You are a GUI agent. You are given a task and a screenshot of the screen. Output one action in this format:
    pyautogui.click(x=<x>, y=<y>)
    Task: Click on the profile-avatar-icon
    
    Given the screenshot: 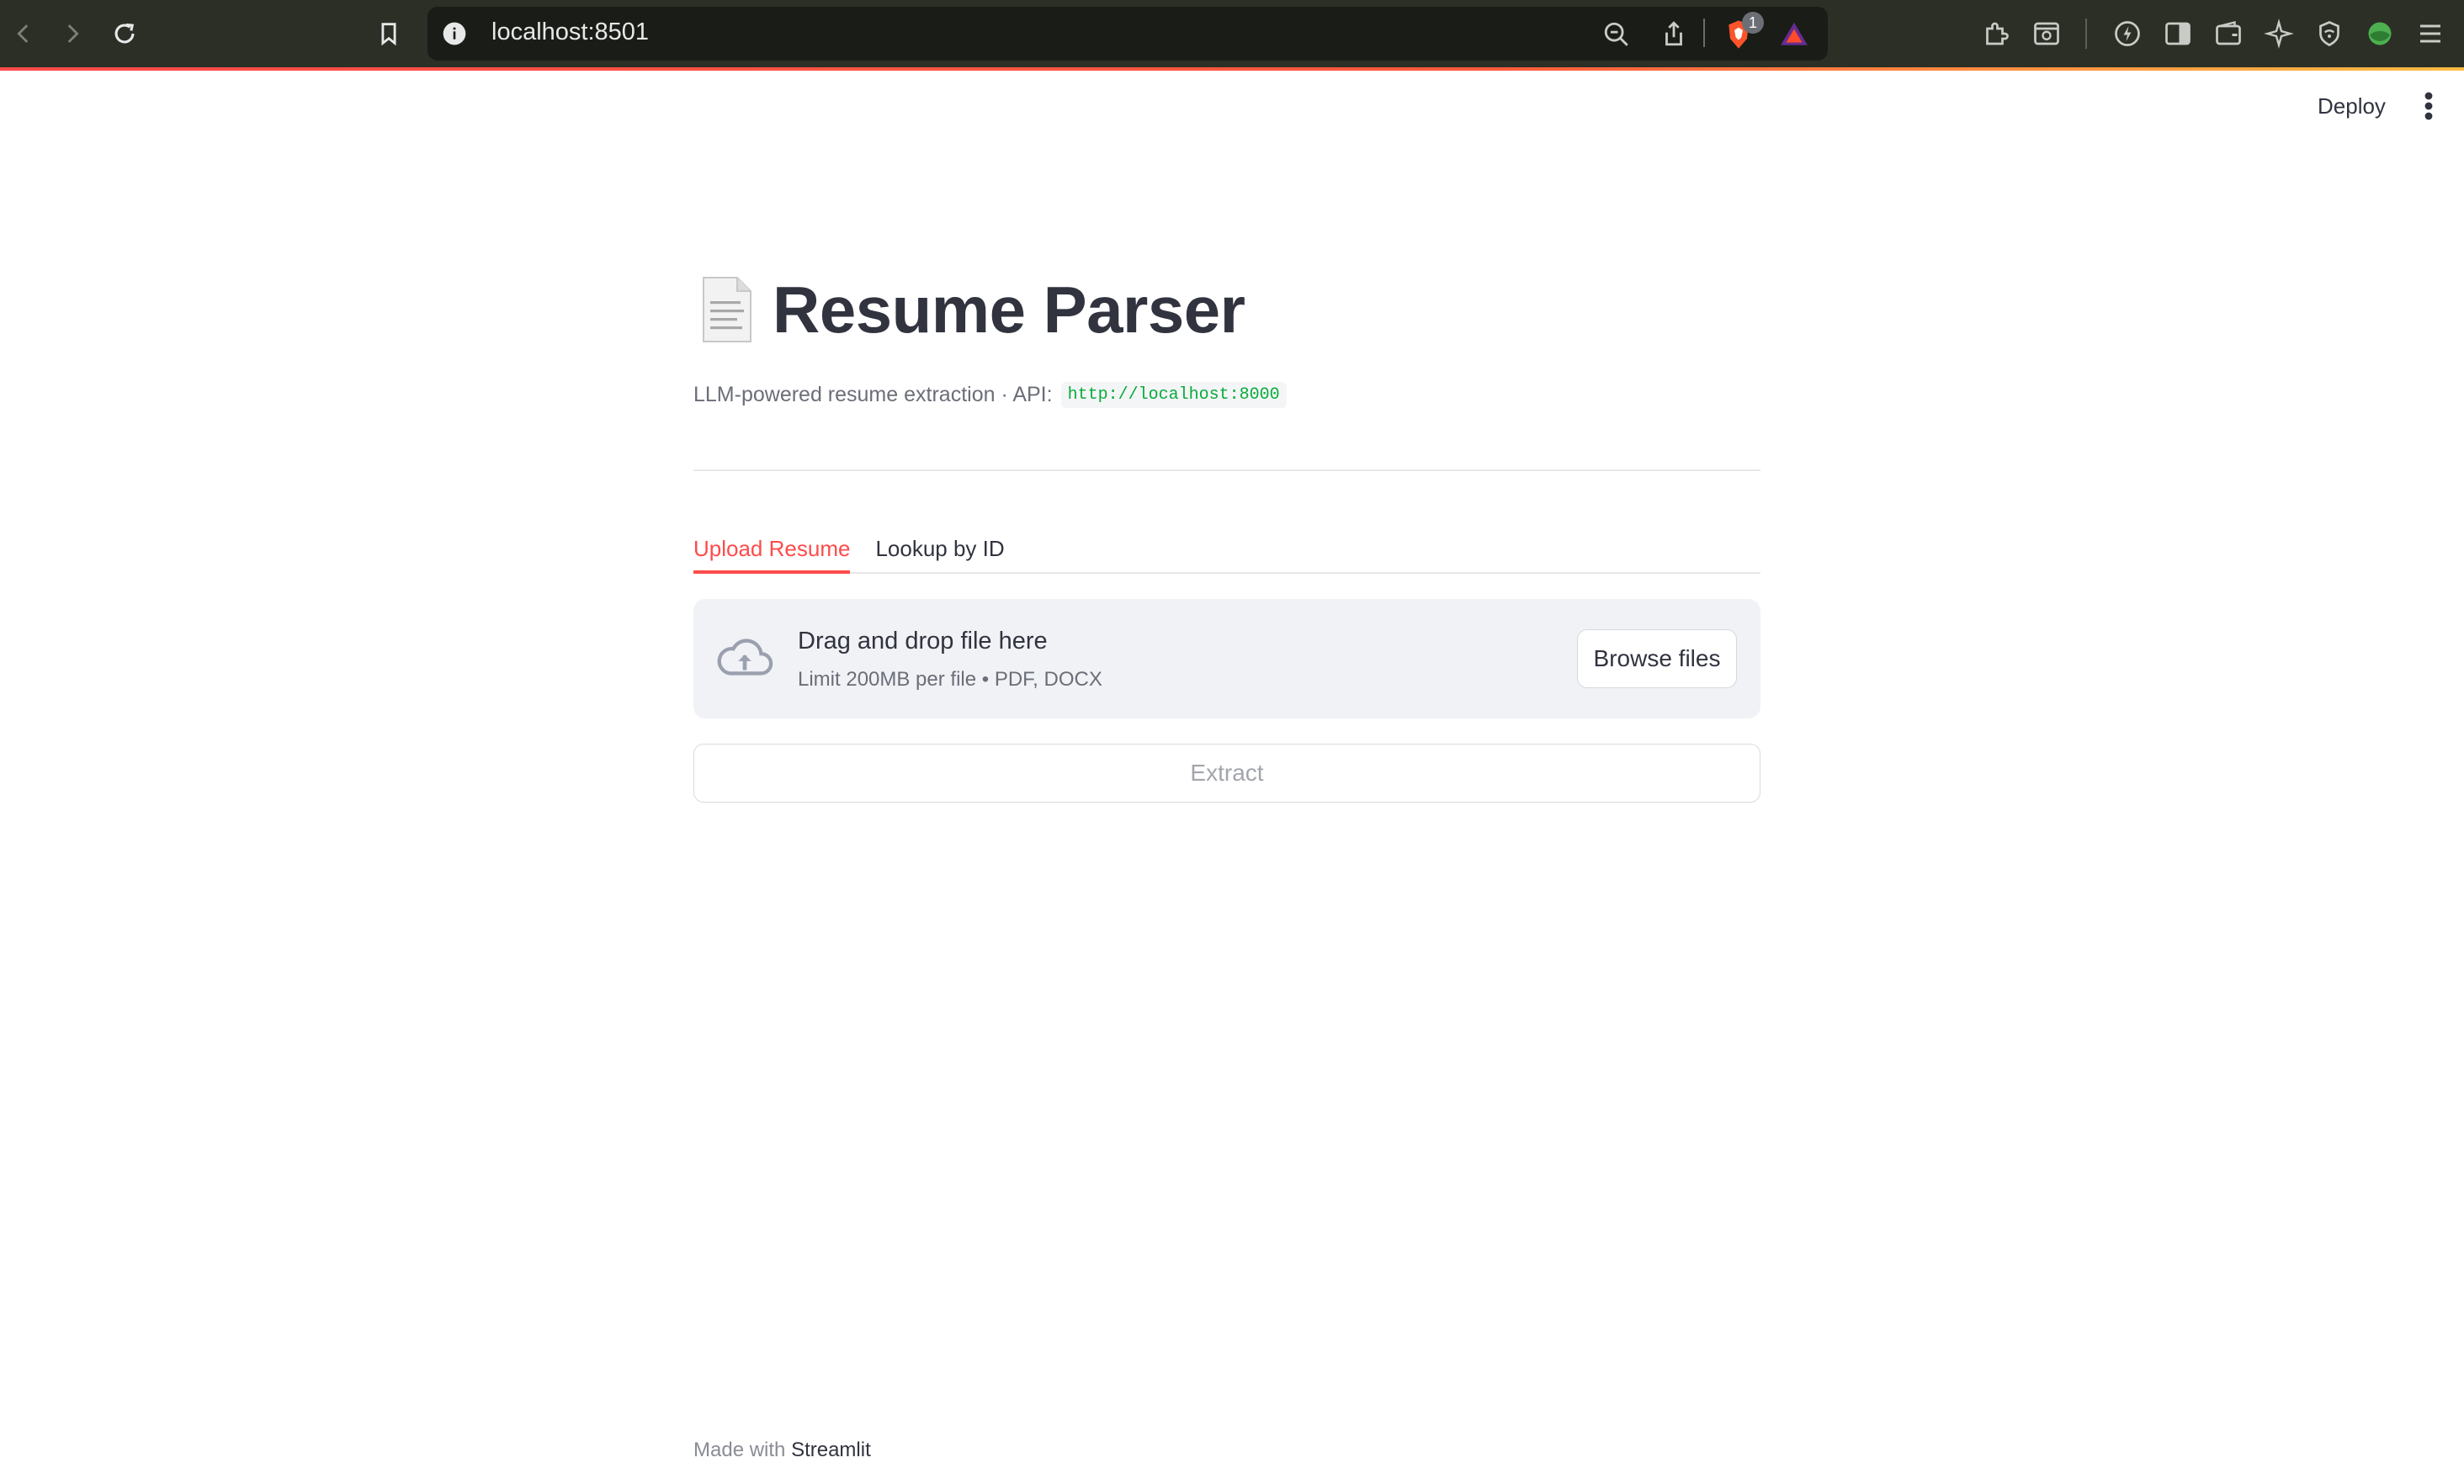 What is the action you would take?
    pyautogui.click(x=2380, y=33)
    